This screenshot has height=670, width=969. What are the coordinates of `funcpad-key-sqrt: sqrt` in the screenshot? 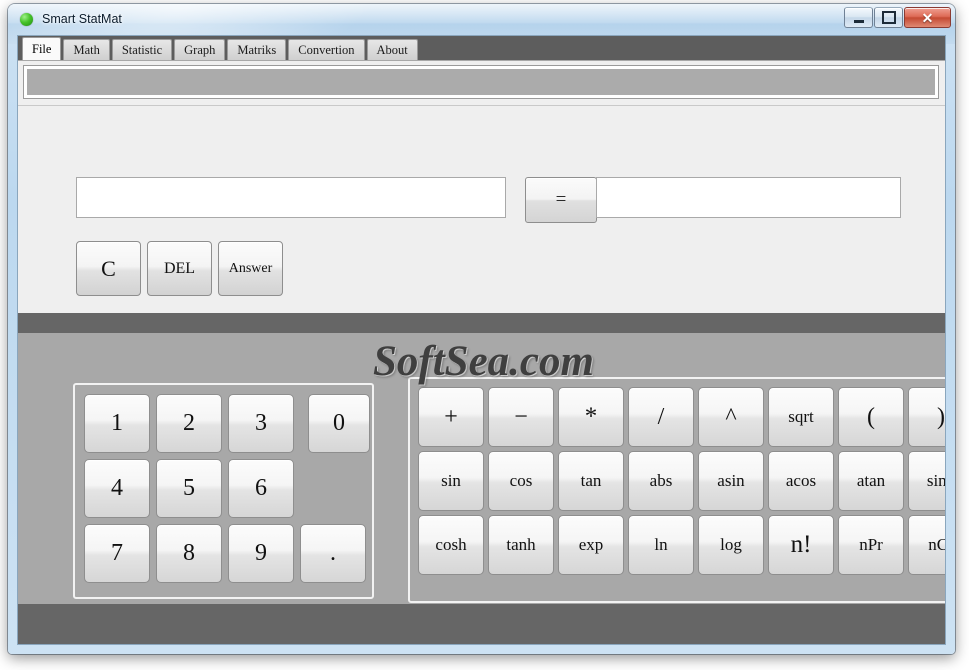 It's located at (801, 417).